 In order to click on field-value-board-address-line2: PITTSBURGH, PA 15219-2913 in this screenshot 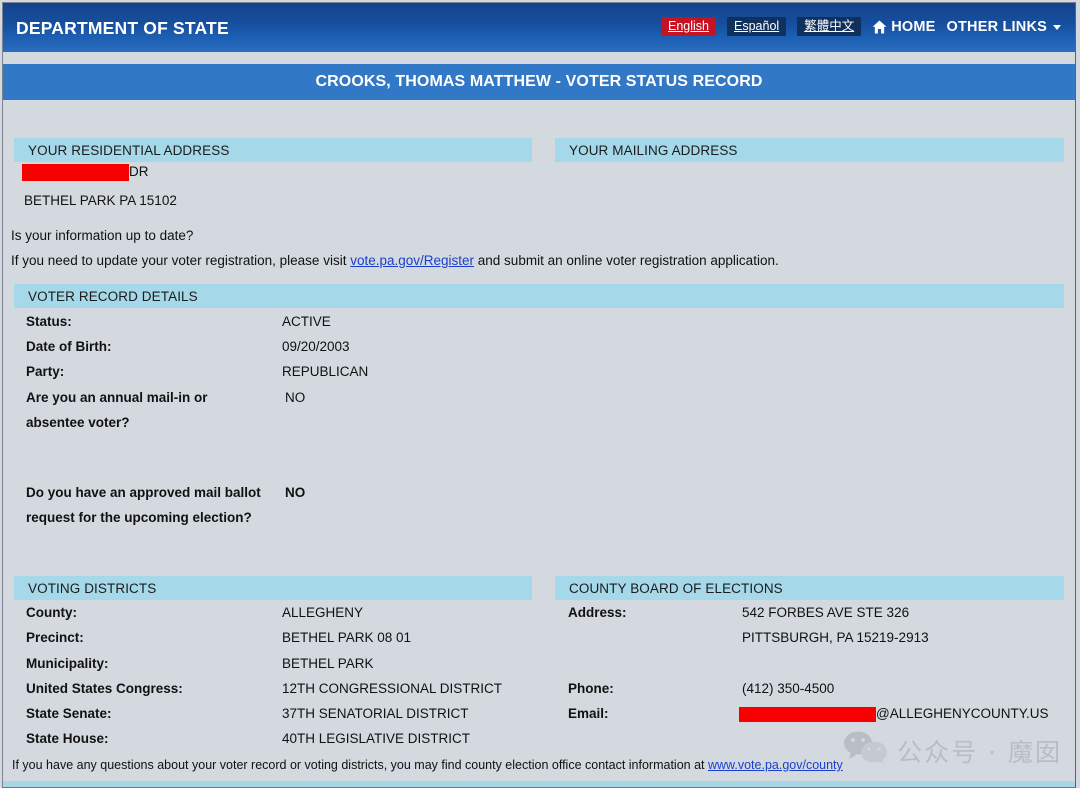, I will do `click(835, 637)`.